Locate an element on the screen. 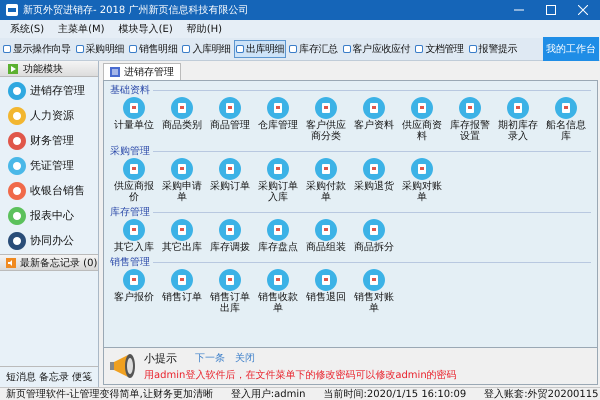 This screenshot has height=400, width=600. module-shortcut: 供应商资料 is located at coordinates (422, 119).